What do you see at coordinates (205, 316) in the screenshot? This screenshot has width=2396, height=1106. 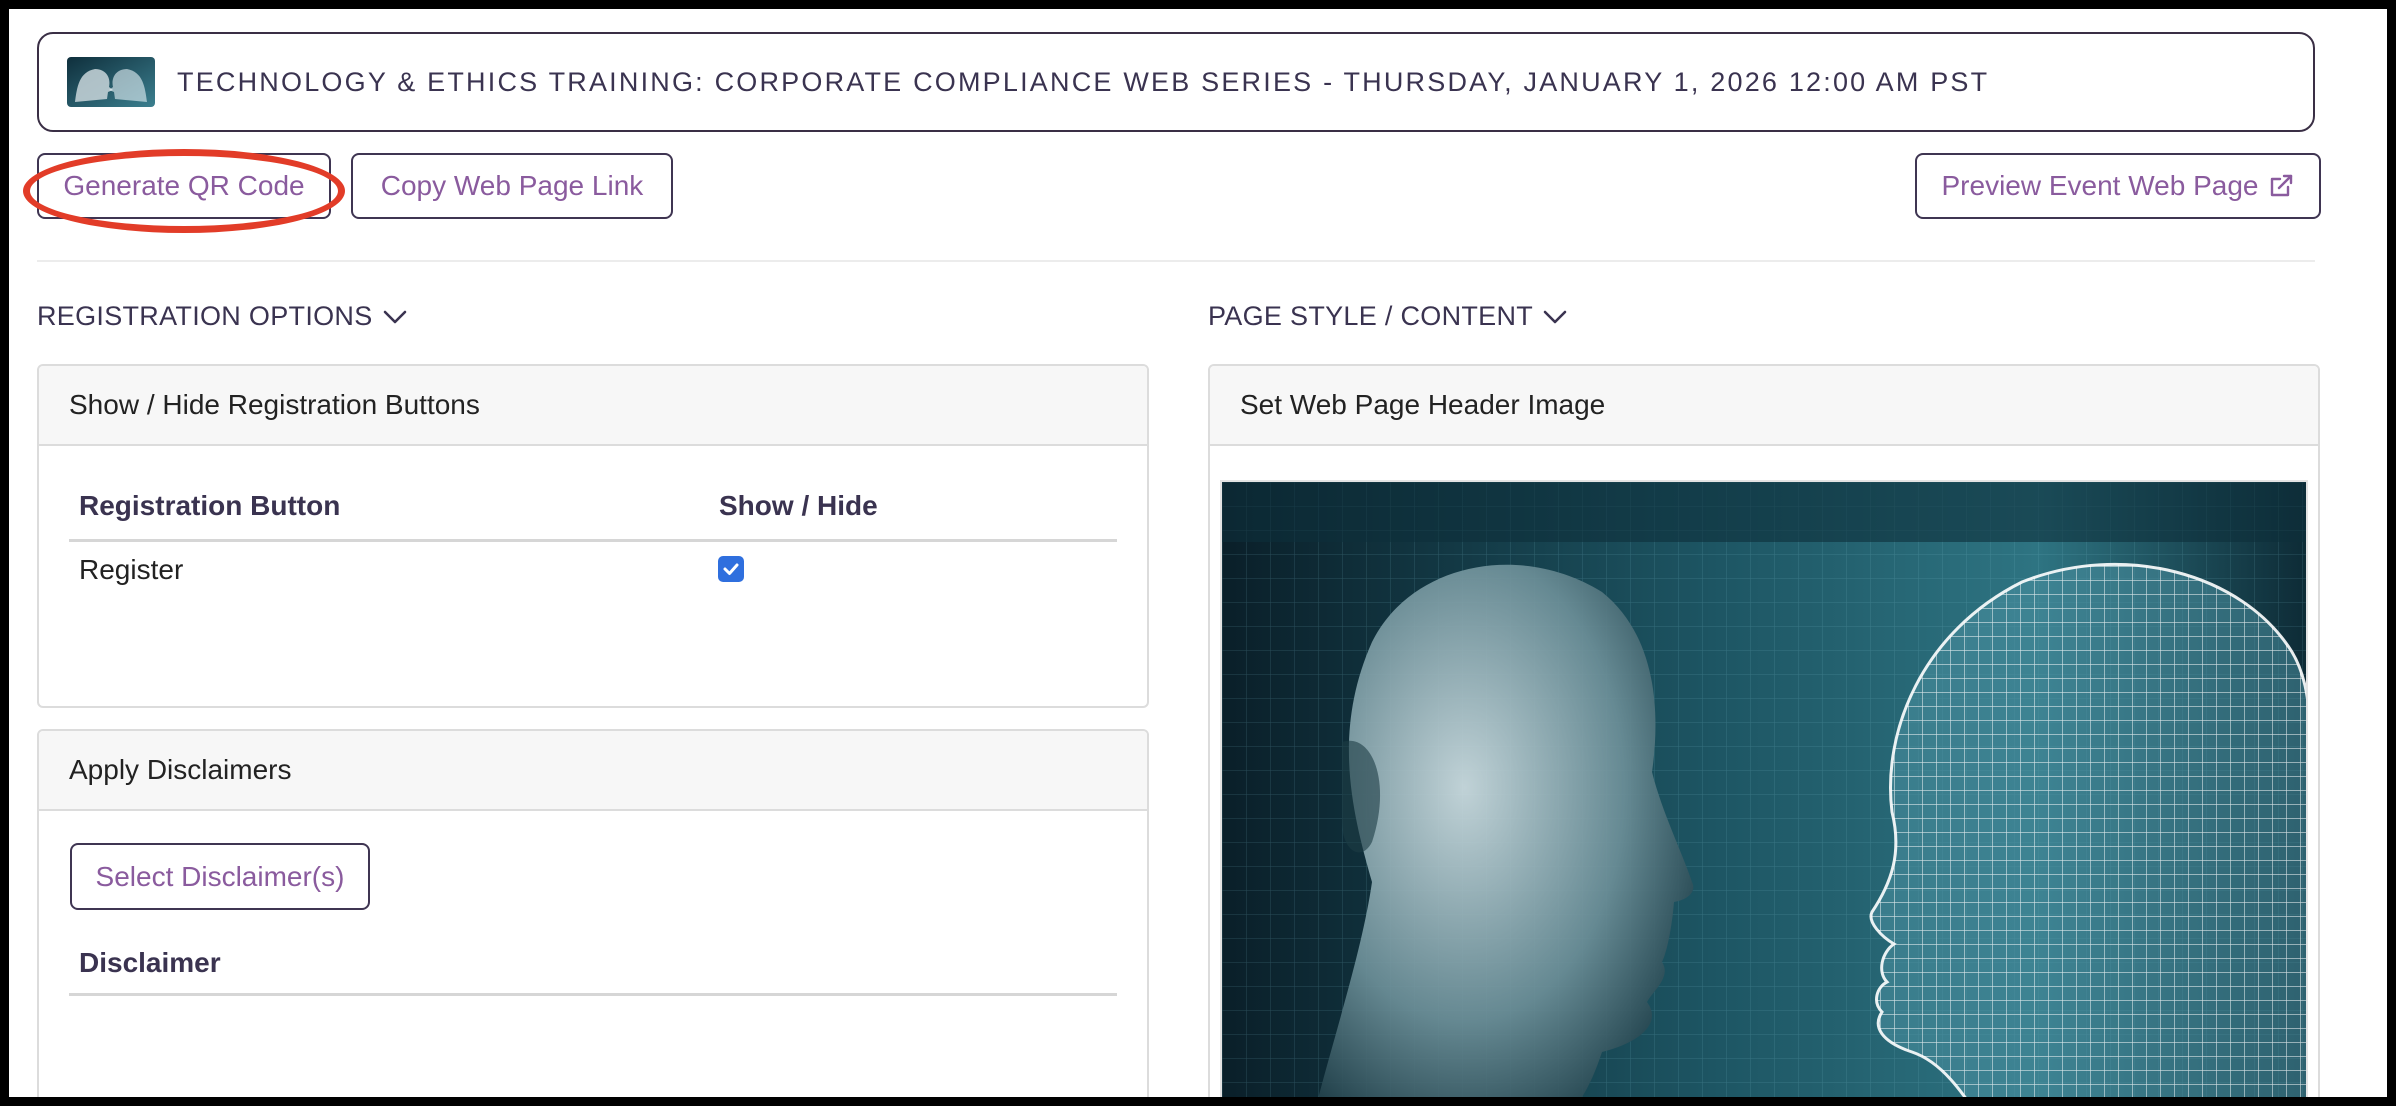 I see `registration-options-heading: REGISTRATION OPTIONS` at bounding box center [205, 316].